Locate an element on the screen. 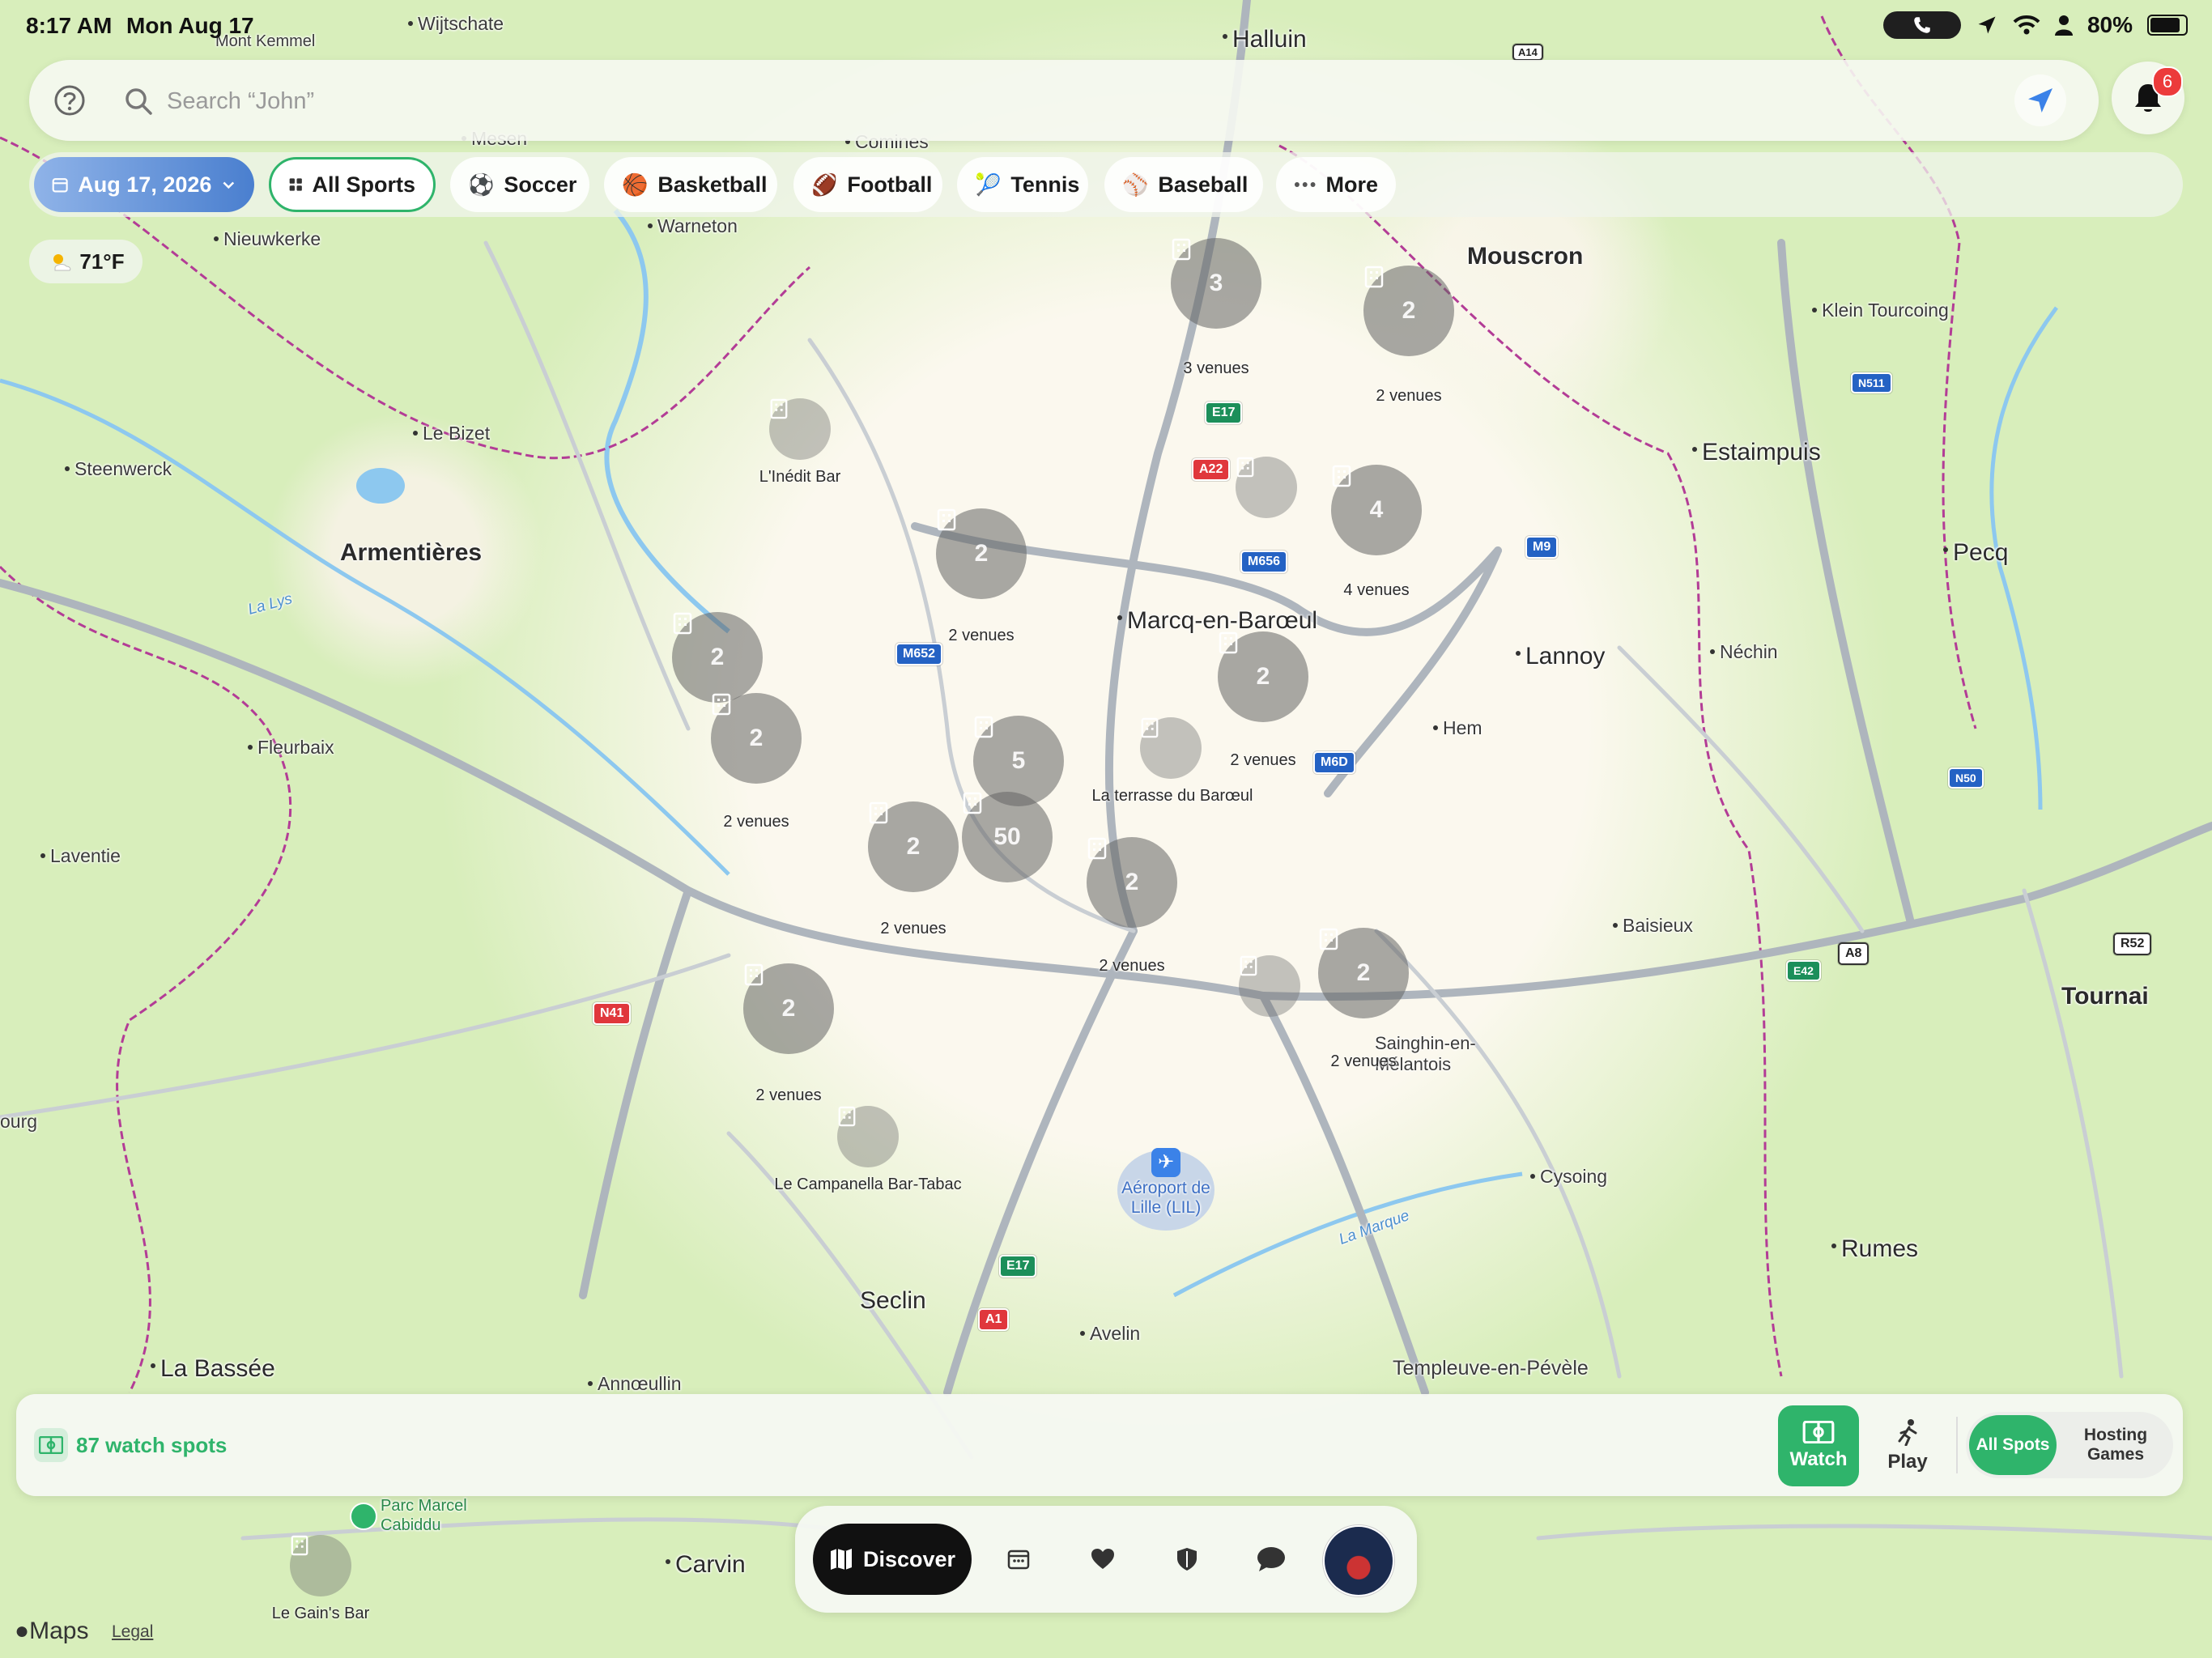  active-call-indicator is located at coordinates (1922, 25).